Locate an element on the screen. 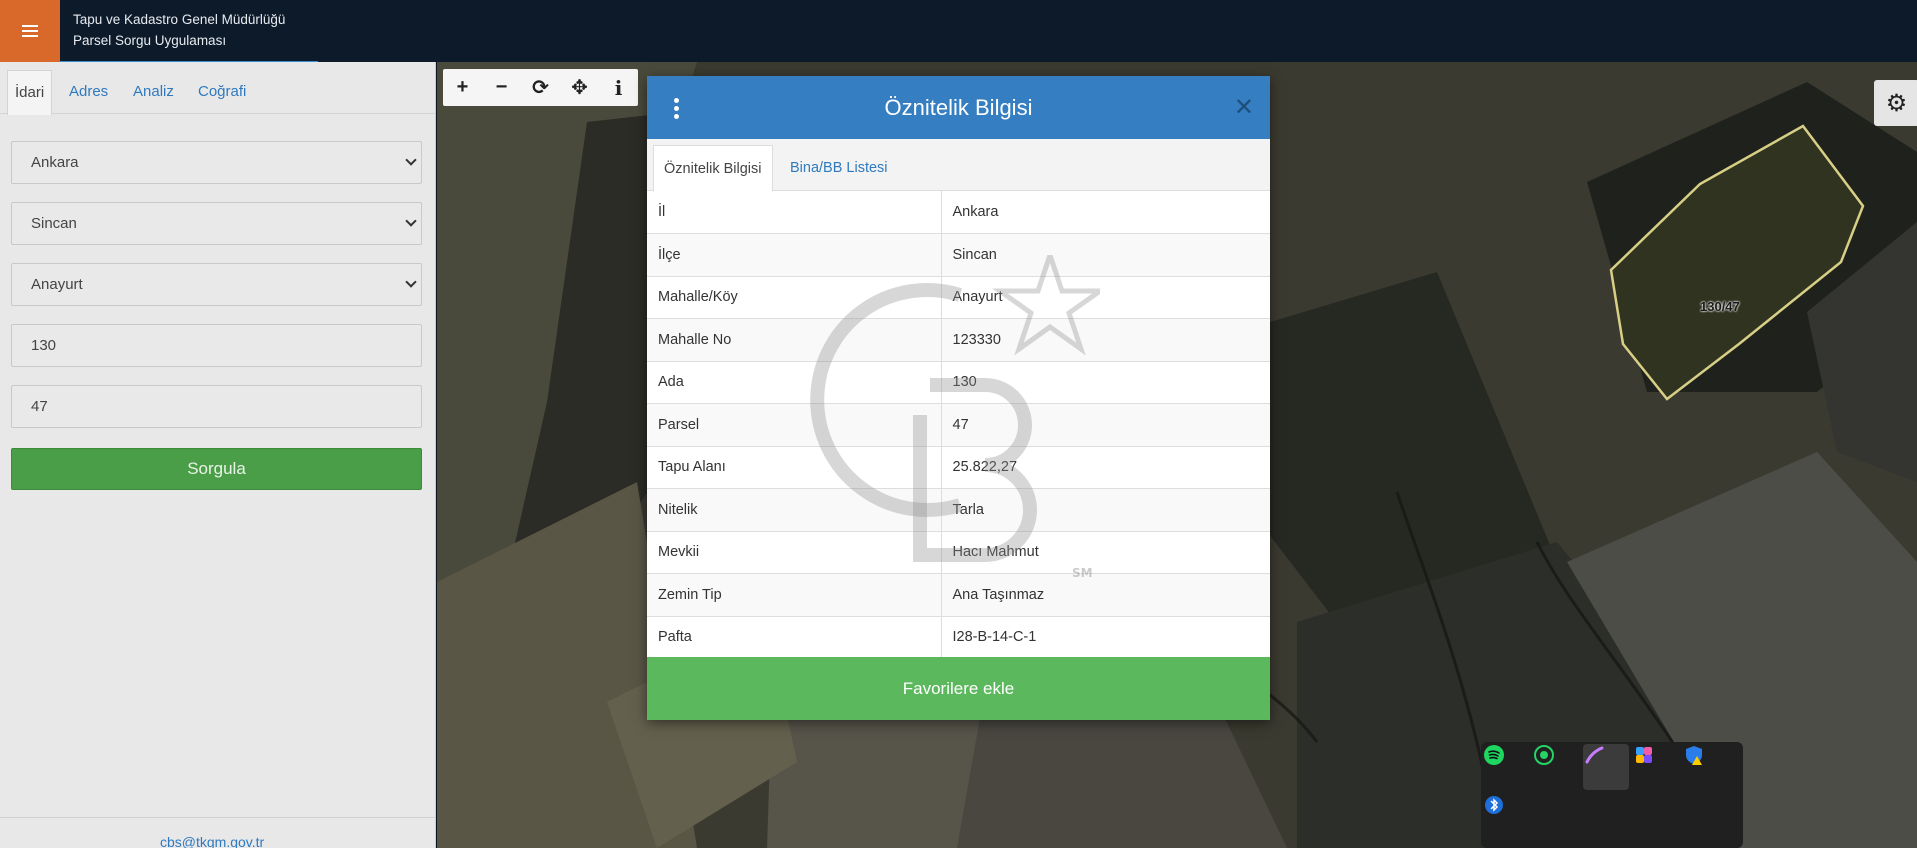  attr-value: I28-B-14-C-1 is located at coordinates (1105, 637).